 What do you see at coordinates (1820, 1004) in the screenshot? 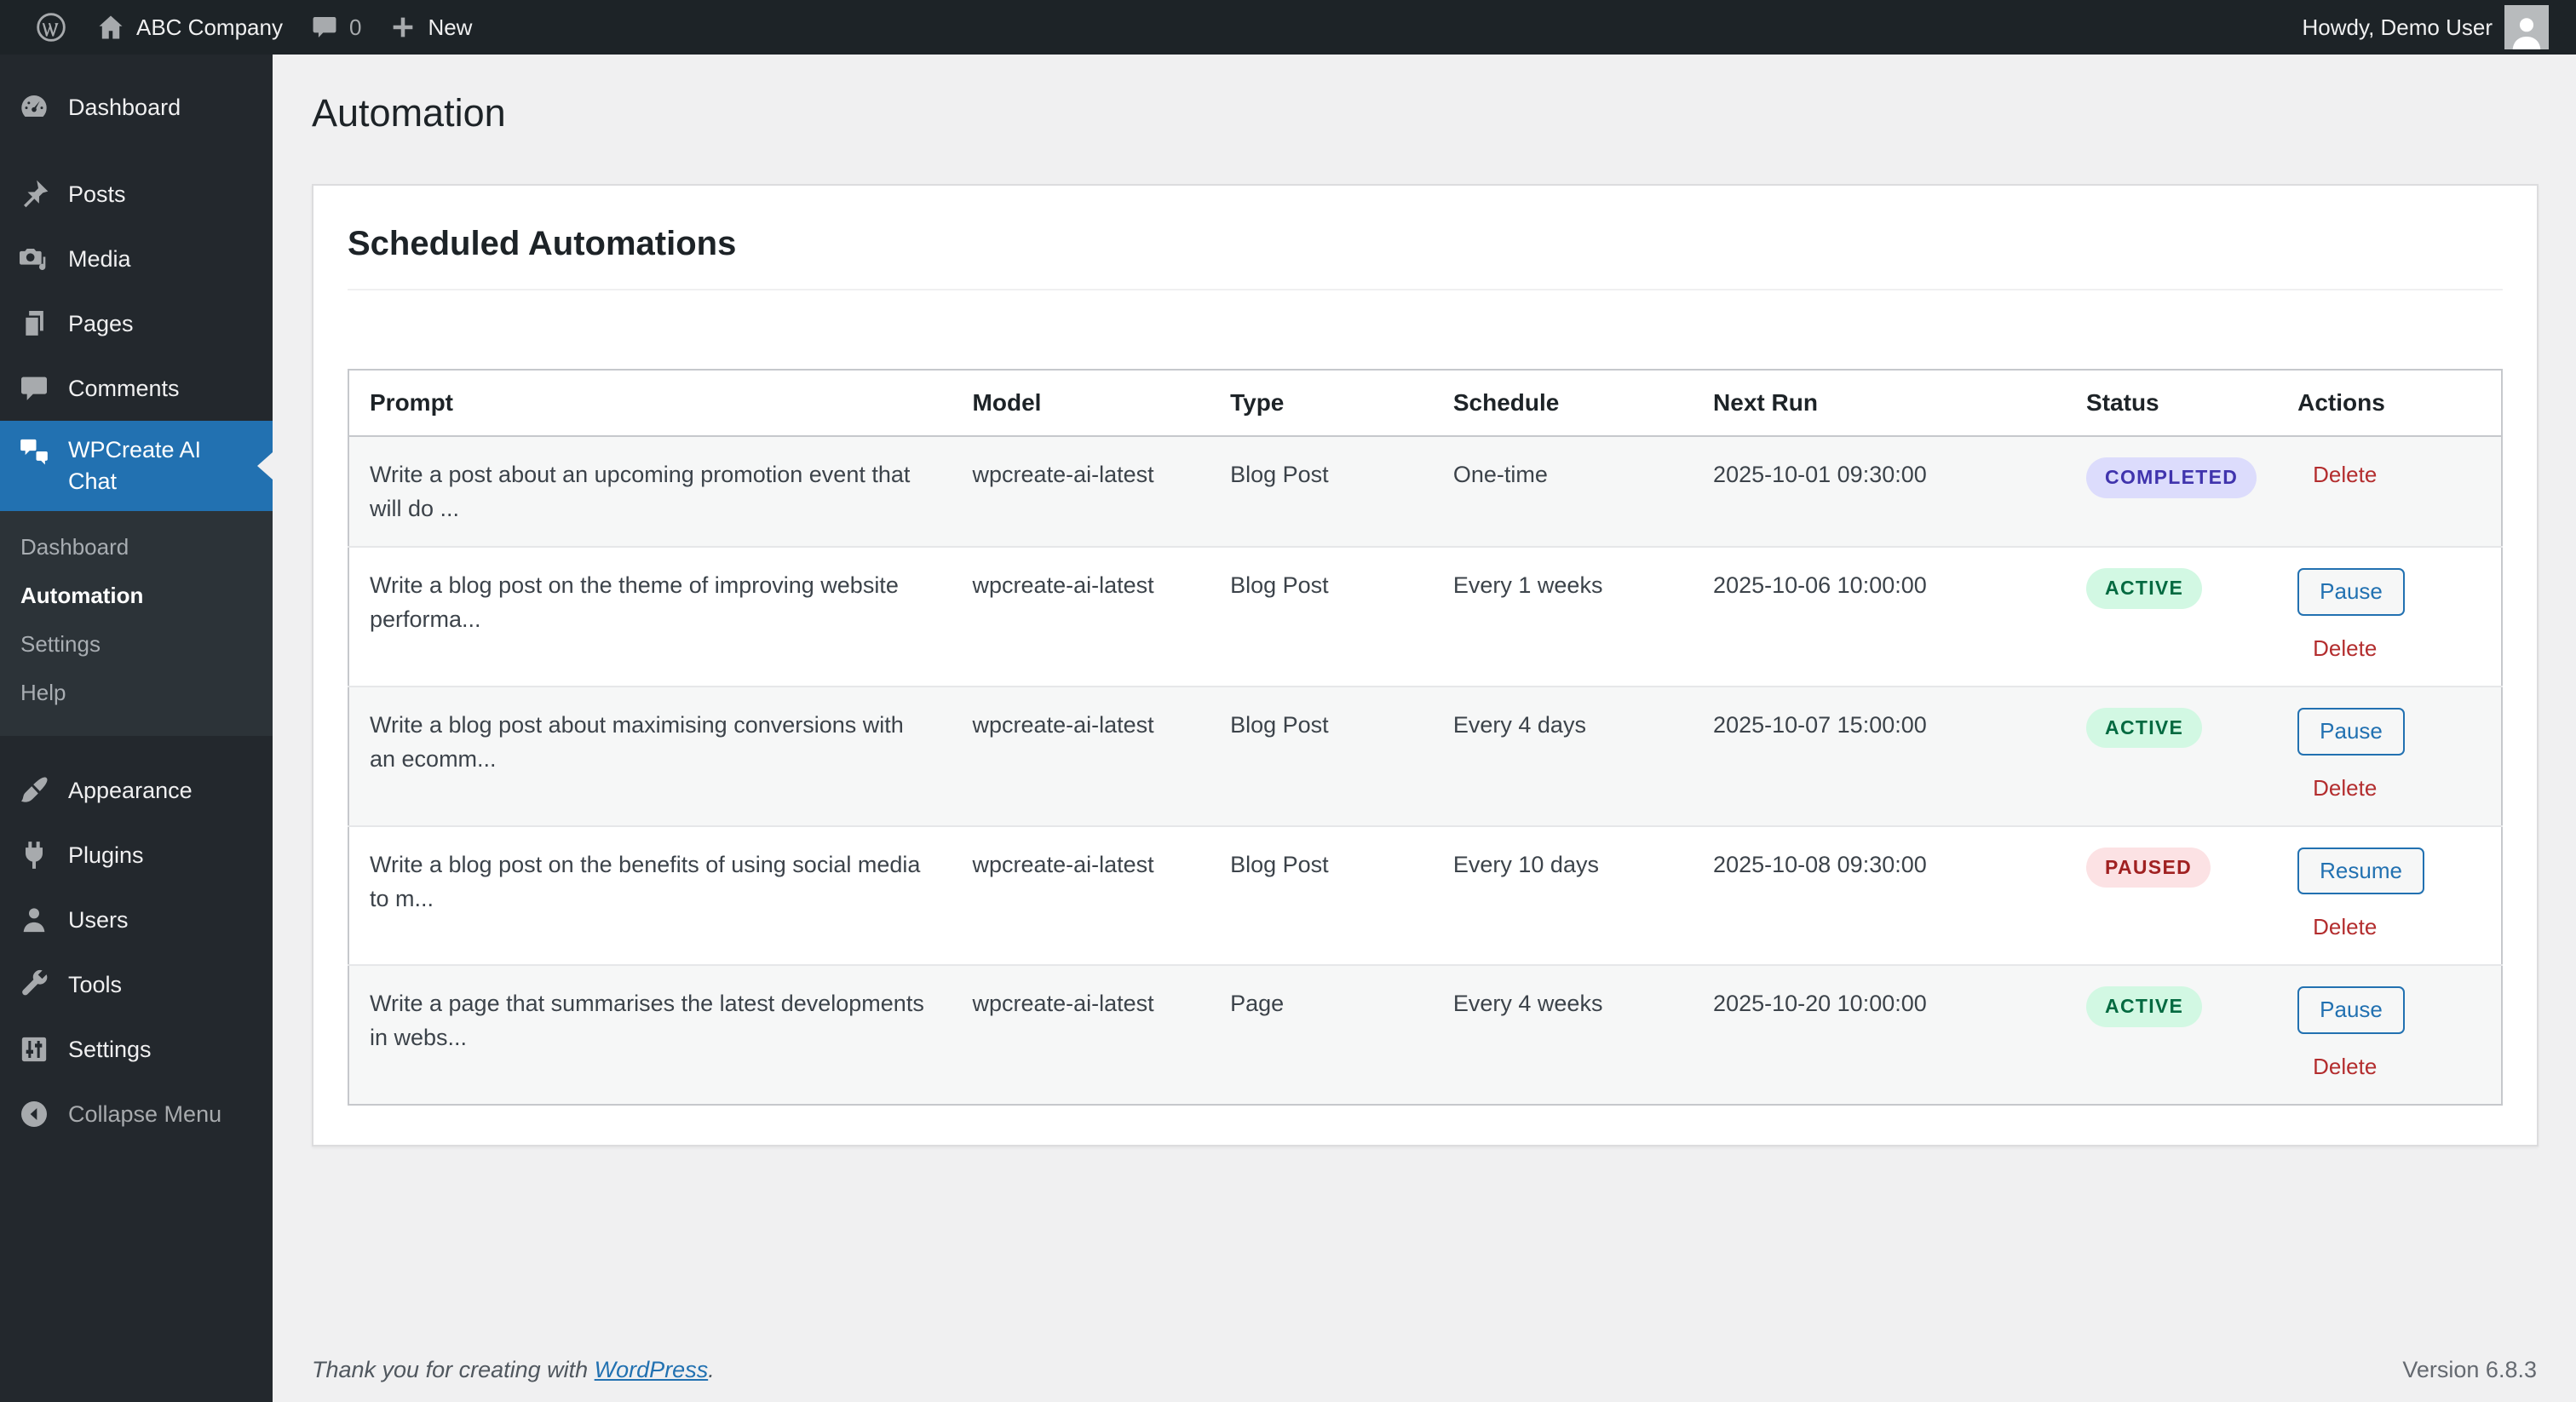
I see `cell-next-run: 2025-10-20 10:00:00` at bounding box center [1820, 1004].